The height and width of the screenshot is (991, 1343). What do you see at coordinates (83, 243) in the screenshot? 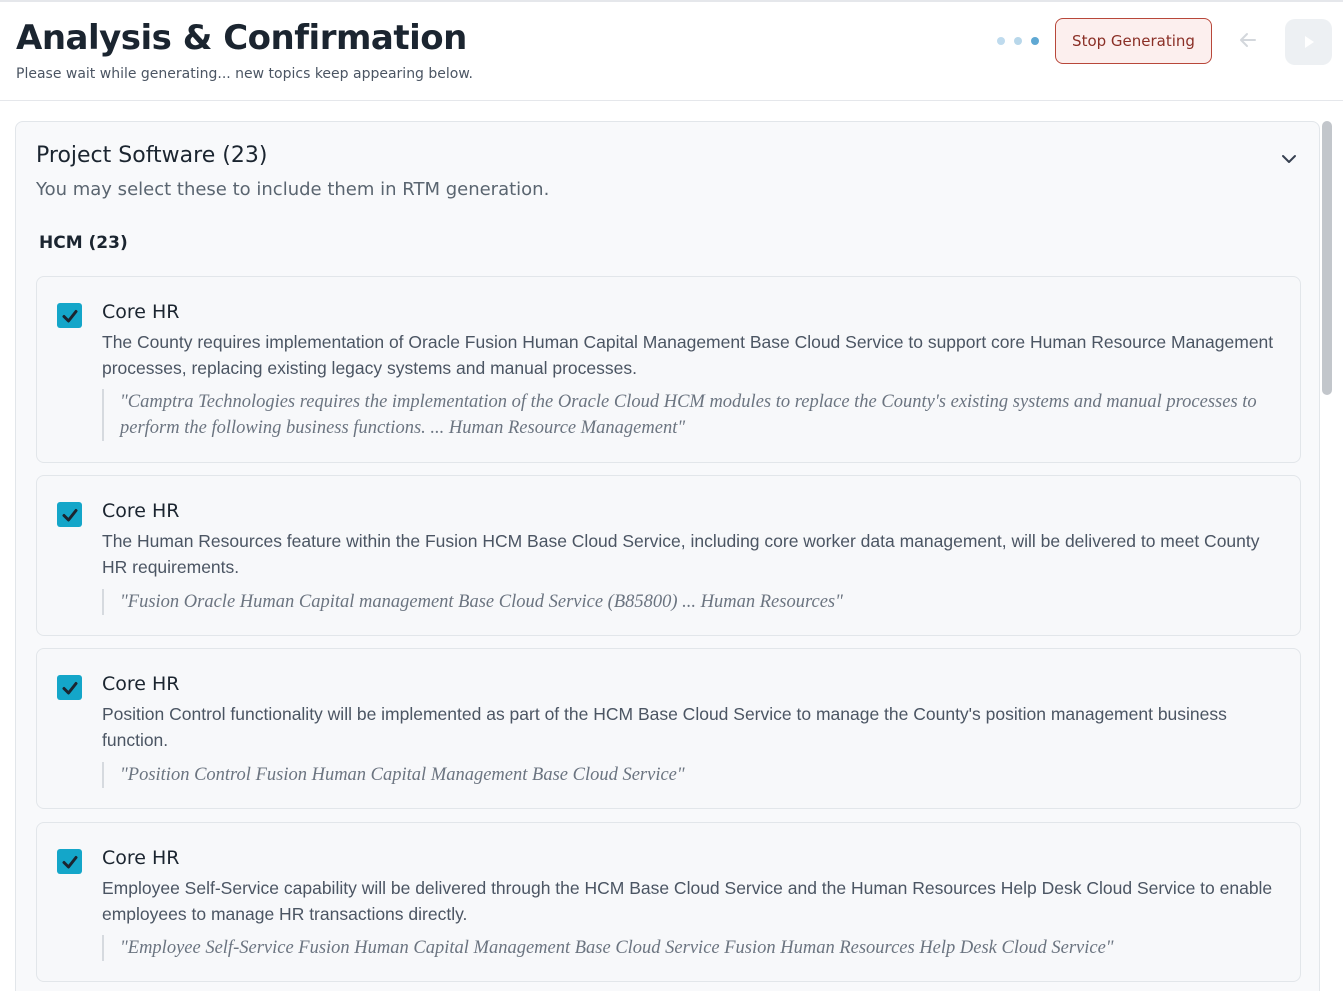
I see `group-title: HCM (23)` at bounding box center [83, 243].